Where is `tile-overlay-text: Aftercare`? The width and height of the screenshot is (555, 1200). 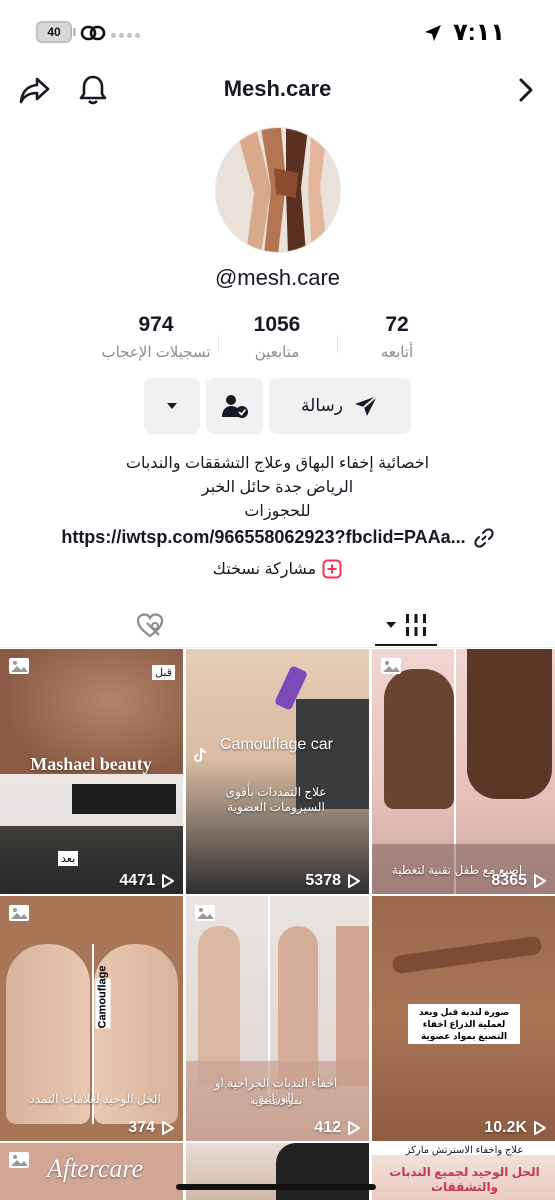
tile-overlay-text: Aftercare is located at coordinates (95, 1168).